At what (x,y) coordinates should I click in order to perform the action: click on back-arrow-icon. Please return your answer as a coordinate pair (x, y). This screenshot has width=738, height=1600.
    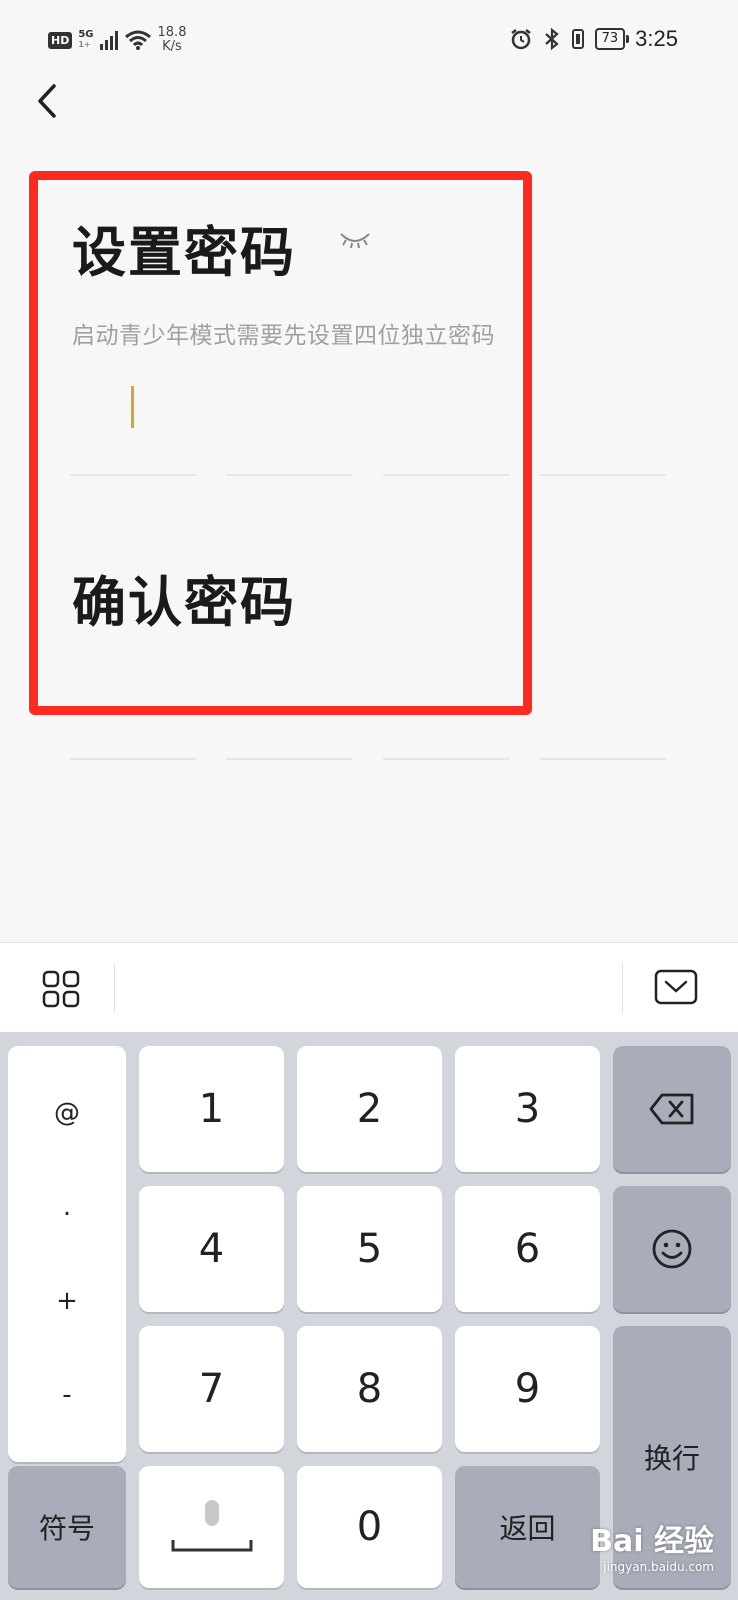
    Looking at the image, I should click on (50, 101).